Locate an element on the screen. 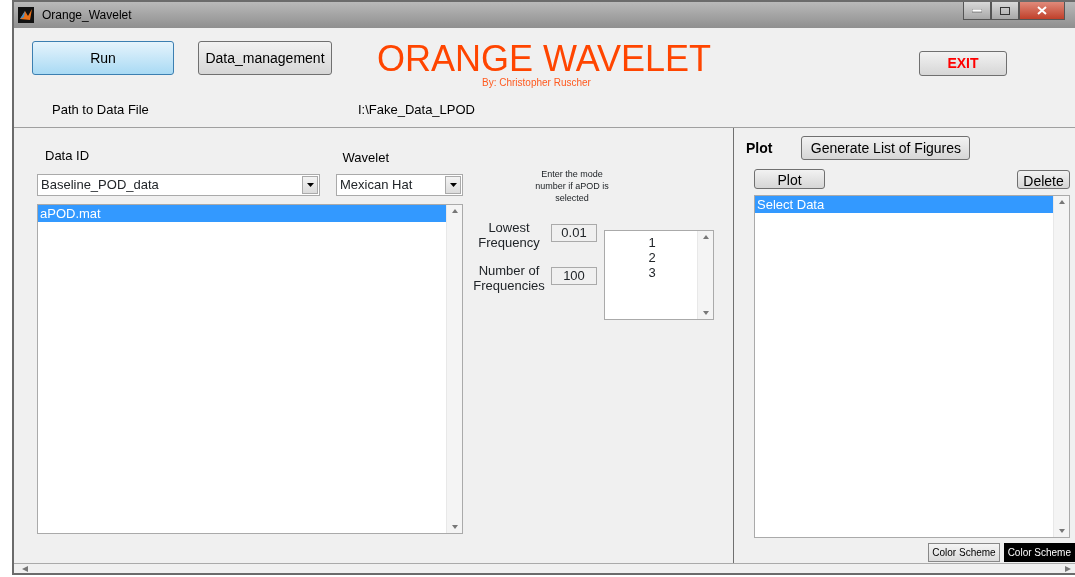  app-icon is located at coordinates (26, 15).